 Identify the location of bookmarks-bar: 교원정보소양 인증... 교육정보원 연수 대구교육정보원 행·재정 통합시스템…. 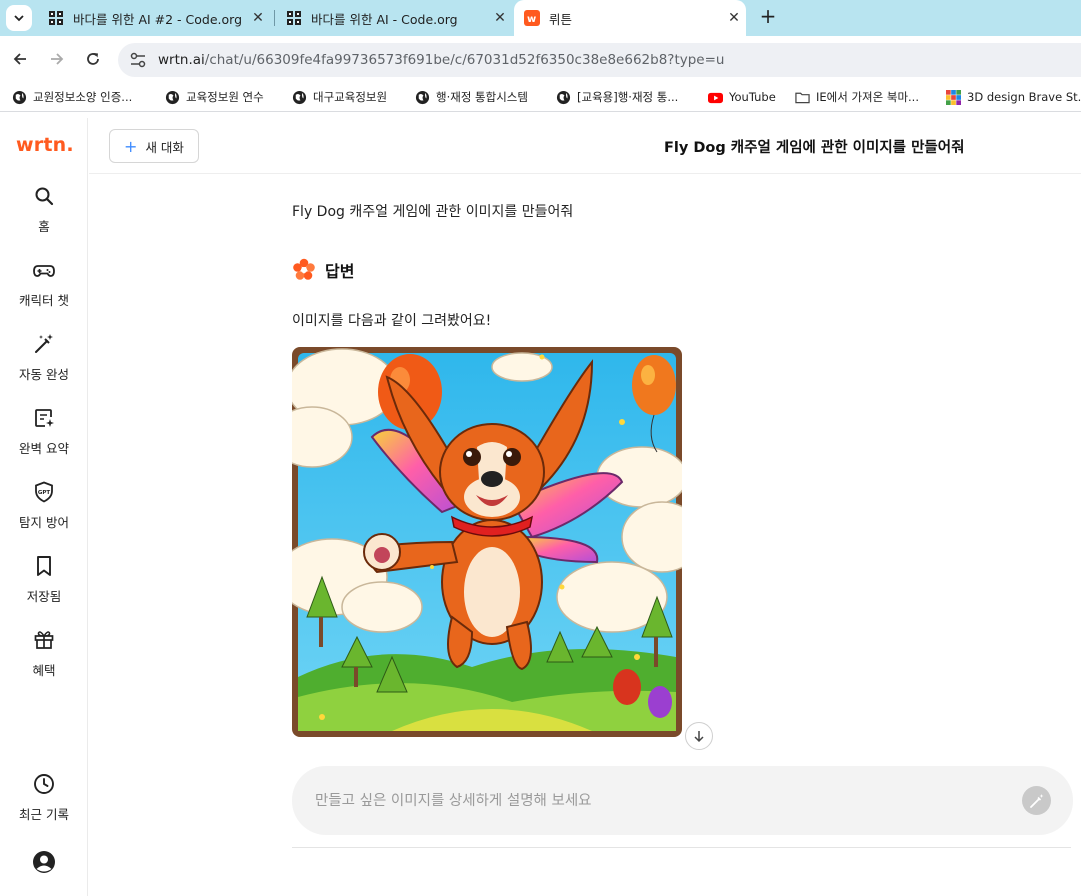
(540, 97).